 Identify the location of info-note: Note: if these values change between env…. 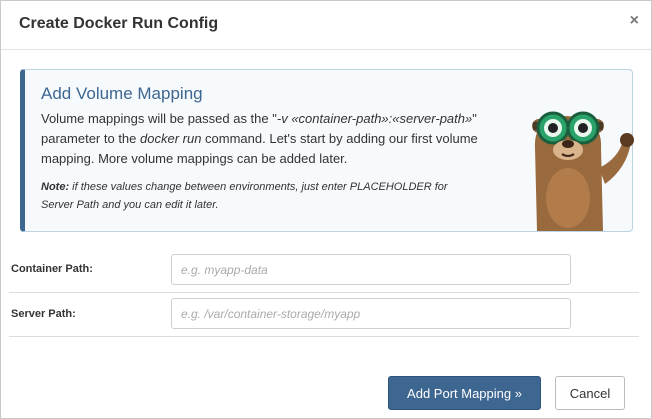
(262, 196).